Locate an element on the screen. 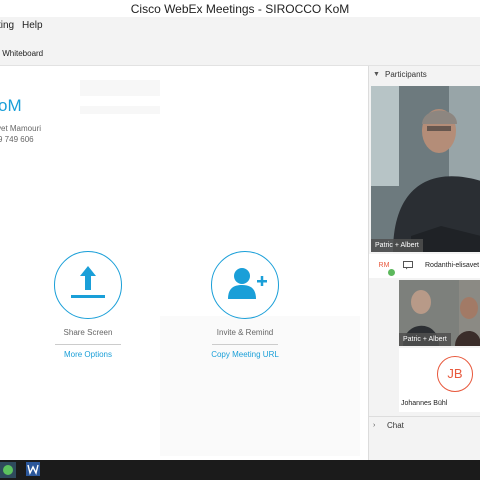  new-whiteboard-button: v Whiteboard is located at coordinates (21, 53).